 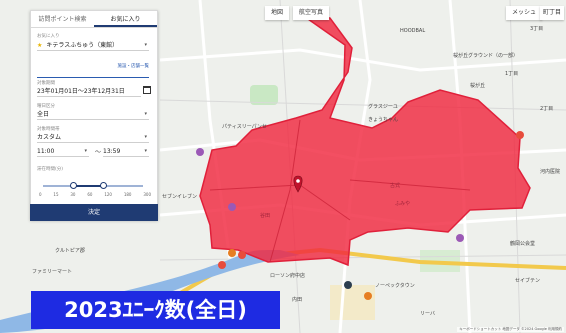 What do you see at coordinates (427, 314) in the screenshot?
I see `map-label: リーバ` at bounding box center [427, 314].